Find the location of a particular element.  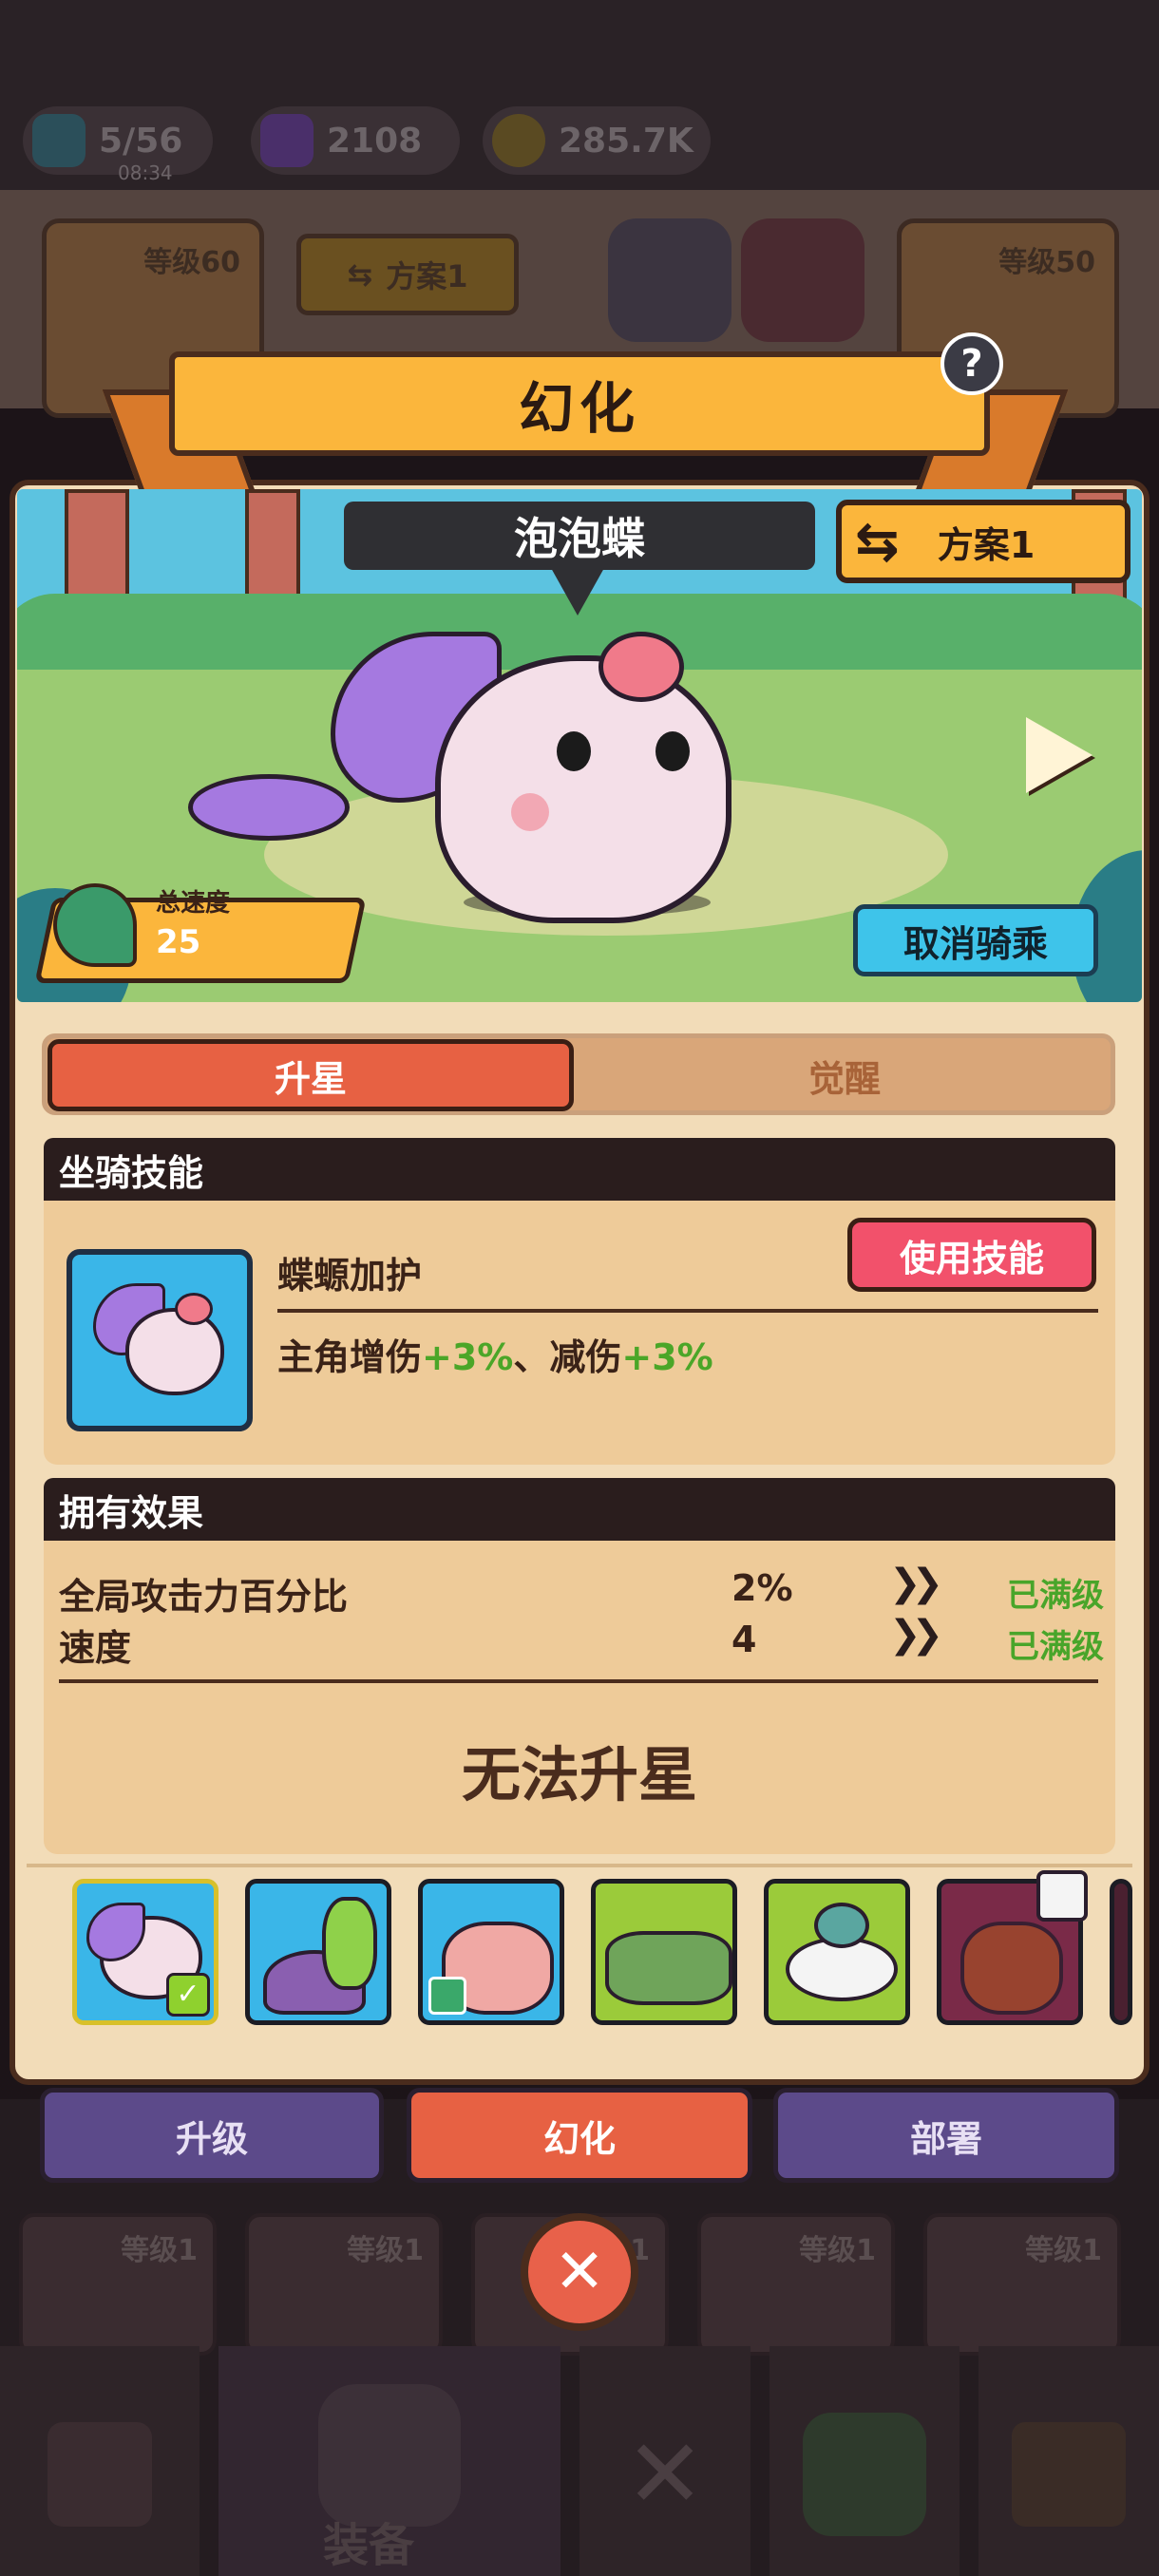

scheme-label: 方案1 is located at coordinates (986, 544).